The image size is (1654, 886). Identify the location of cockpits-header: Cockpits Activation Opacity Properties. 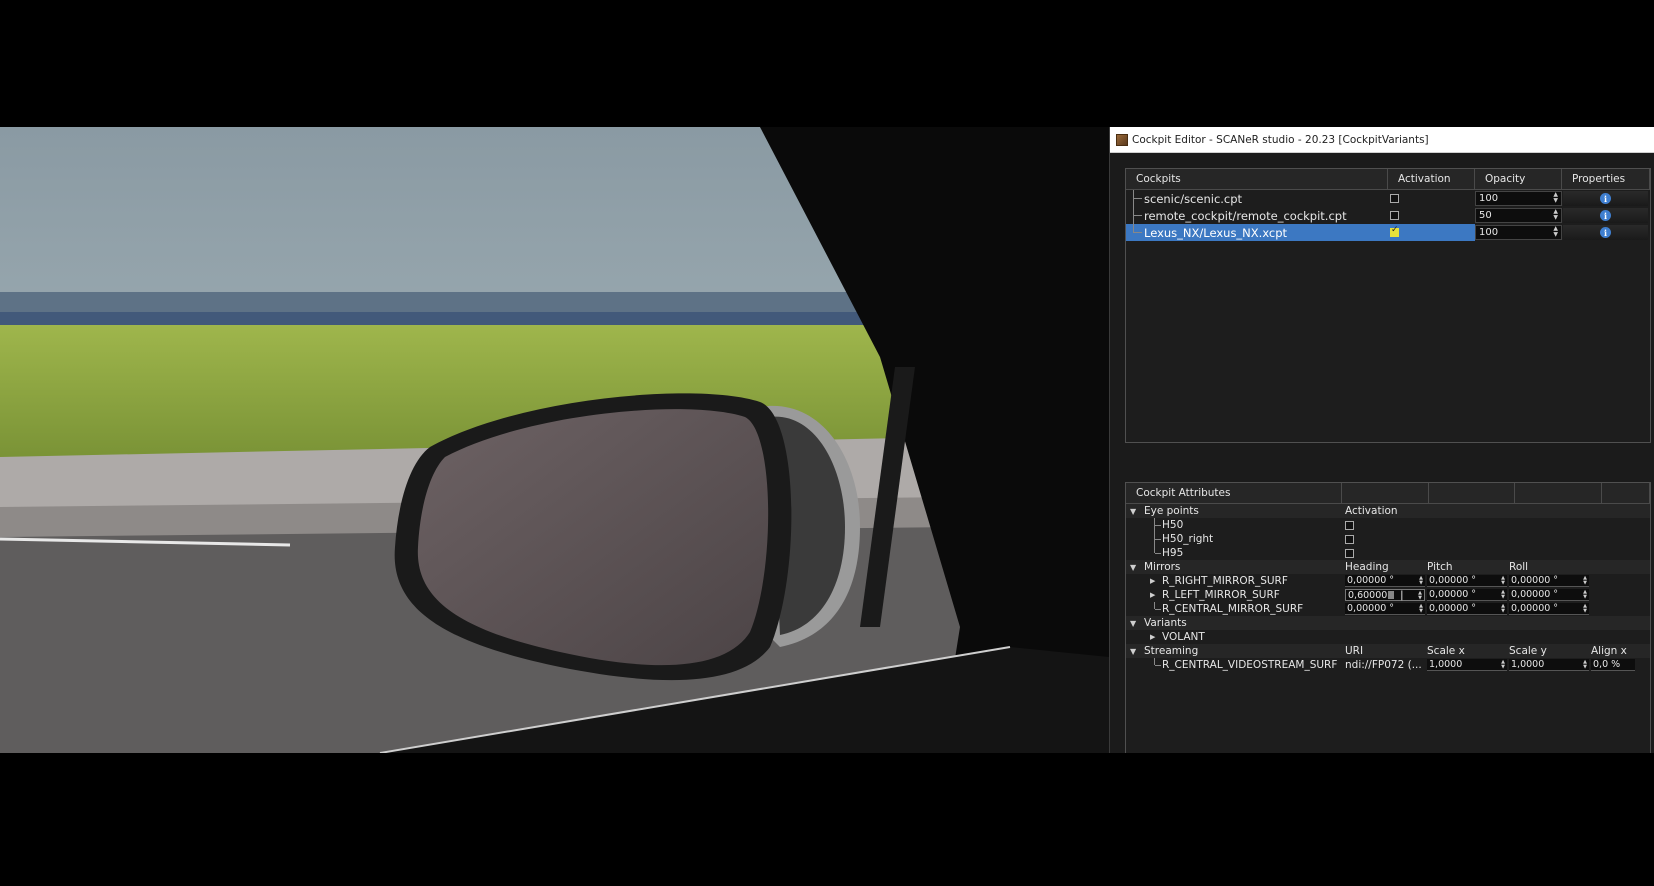
(1388, 179).